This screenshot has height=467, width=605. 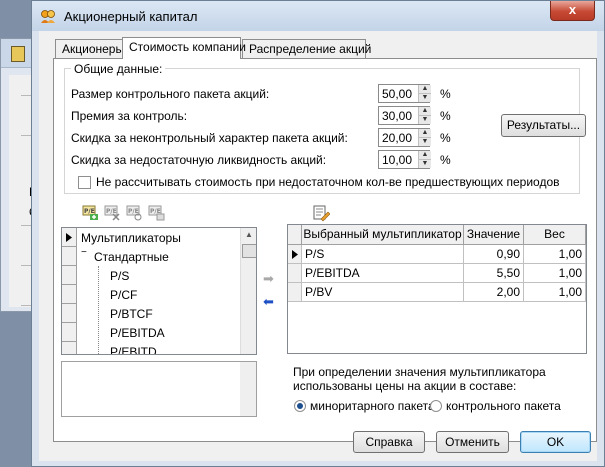 I want to click on minority-block-radio, so click(x=300, y=406).